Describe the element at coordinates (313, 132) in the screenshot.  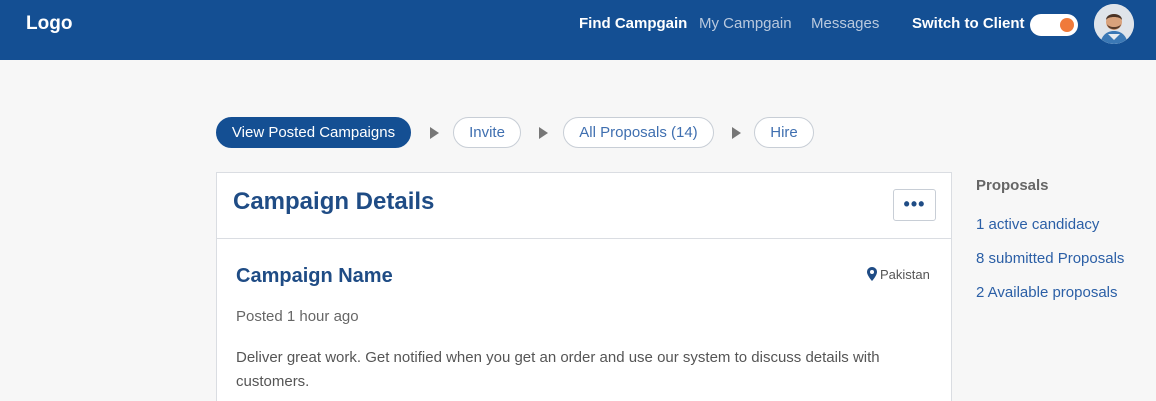
I see `step-view-posted-campaigns: View Posted Campaigns` at that location.